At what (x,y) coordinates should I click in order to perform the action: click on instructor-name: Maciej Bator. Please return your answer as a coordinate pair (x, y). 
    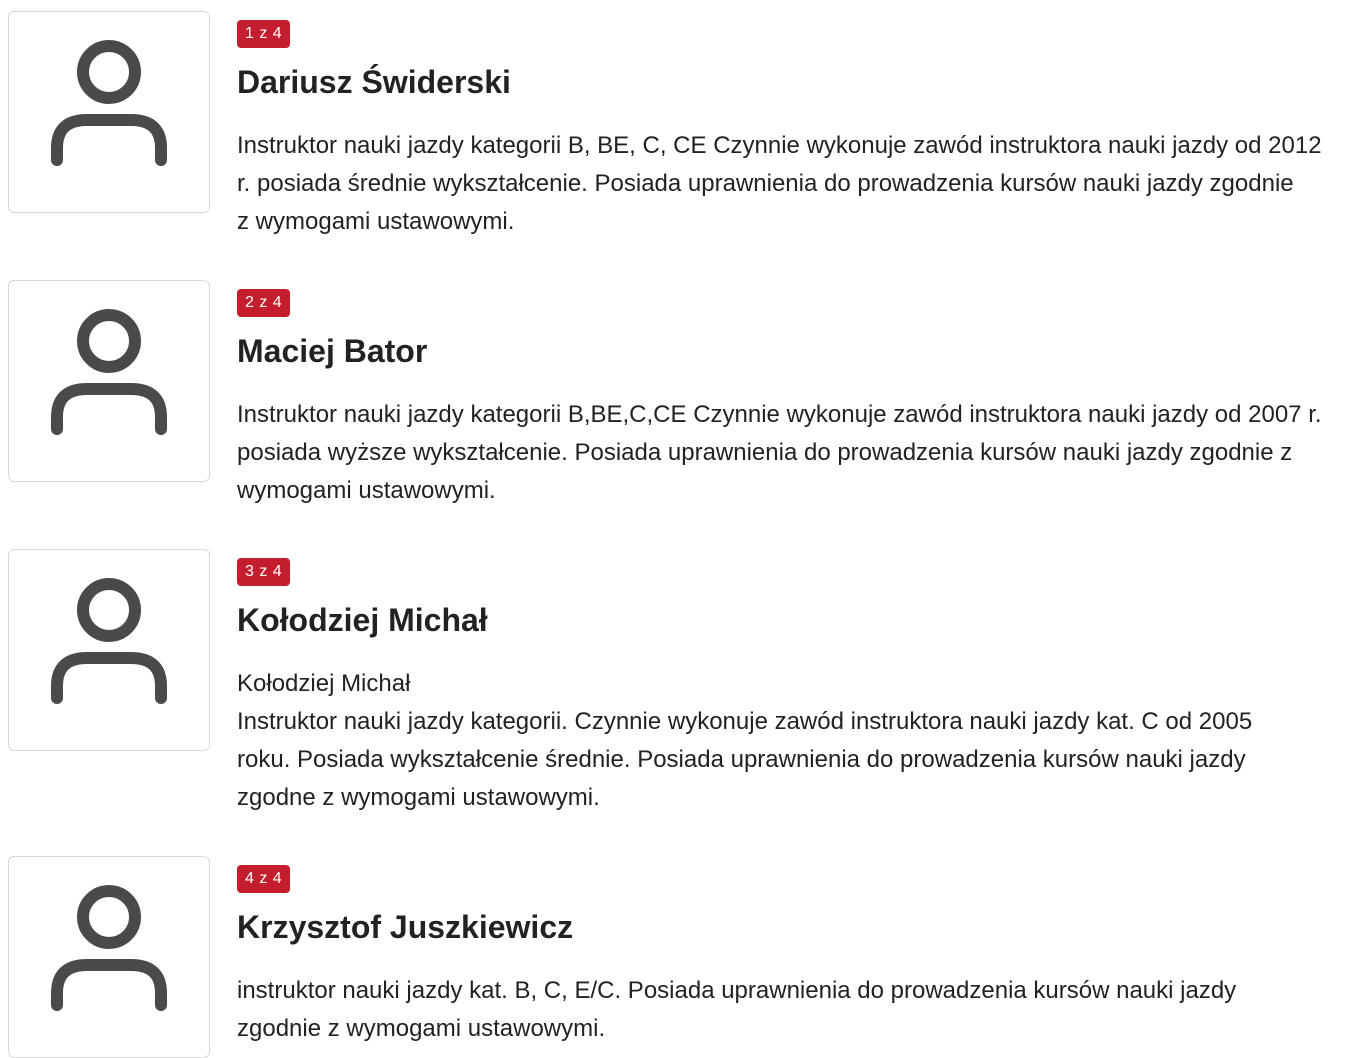
    Looking at the image, I should click on (332, 351).